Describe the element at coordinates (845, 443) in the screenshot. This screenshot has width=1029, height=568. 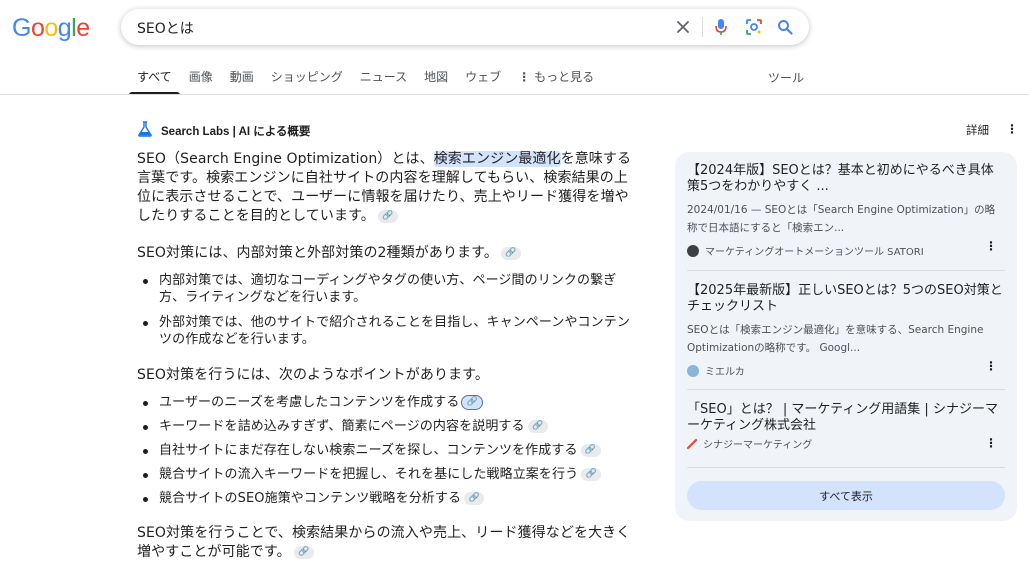
I see `source-site: シナジーマーケティング` at that location.